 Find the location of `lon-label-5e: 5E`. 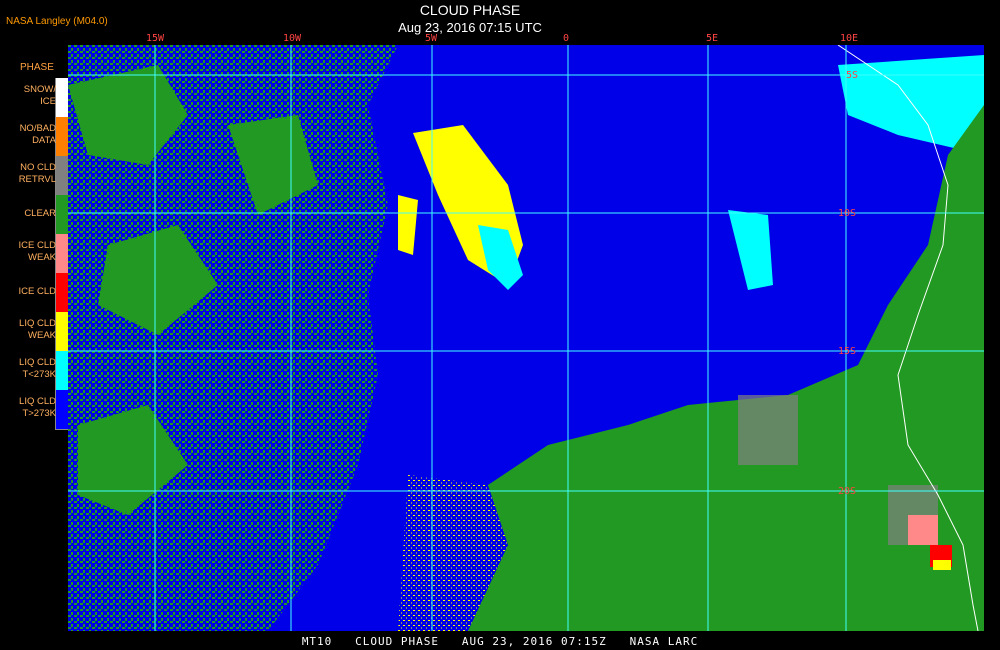

lon-label-5e: 5E is located at coordinates (712, 38).